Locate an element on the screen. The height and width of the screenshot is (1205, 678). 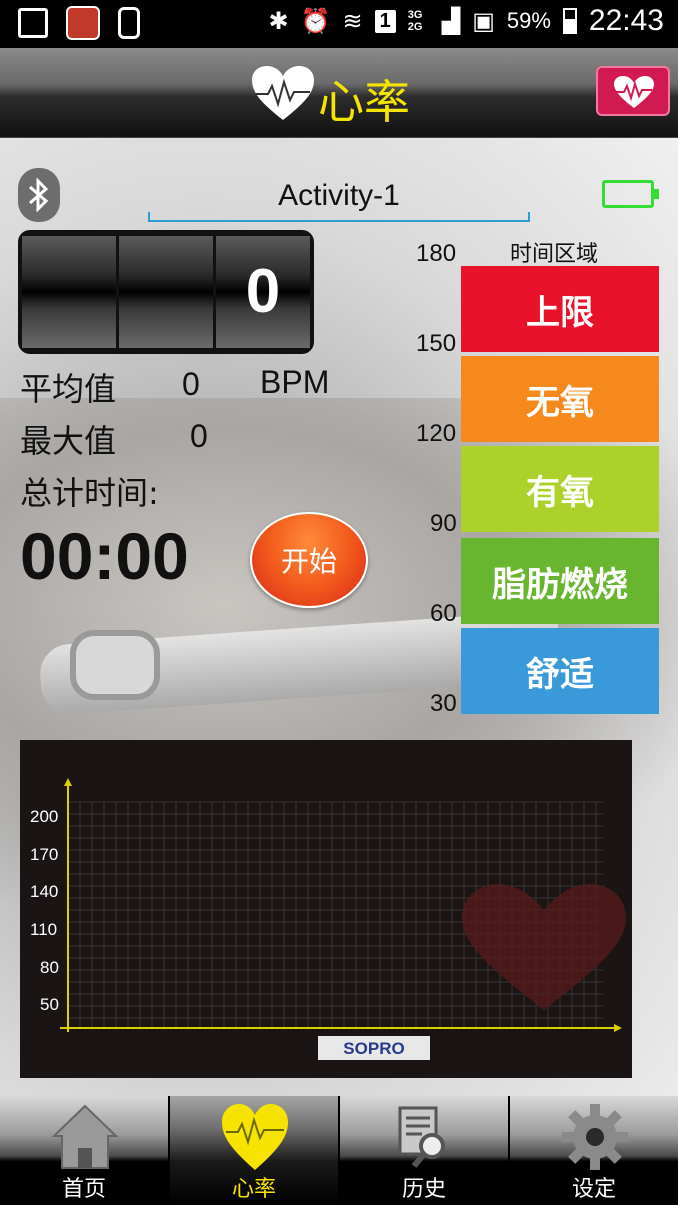
tab-home-label: 首页 is located at coordinates (83, 1189).